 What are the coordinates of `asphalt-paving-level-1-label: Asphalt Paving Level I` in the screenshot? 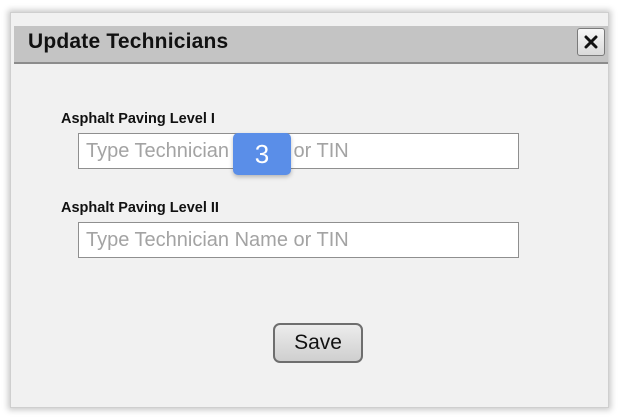 It's located at (138, 119).